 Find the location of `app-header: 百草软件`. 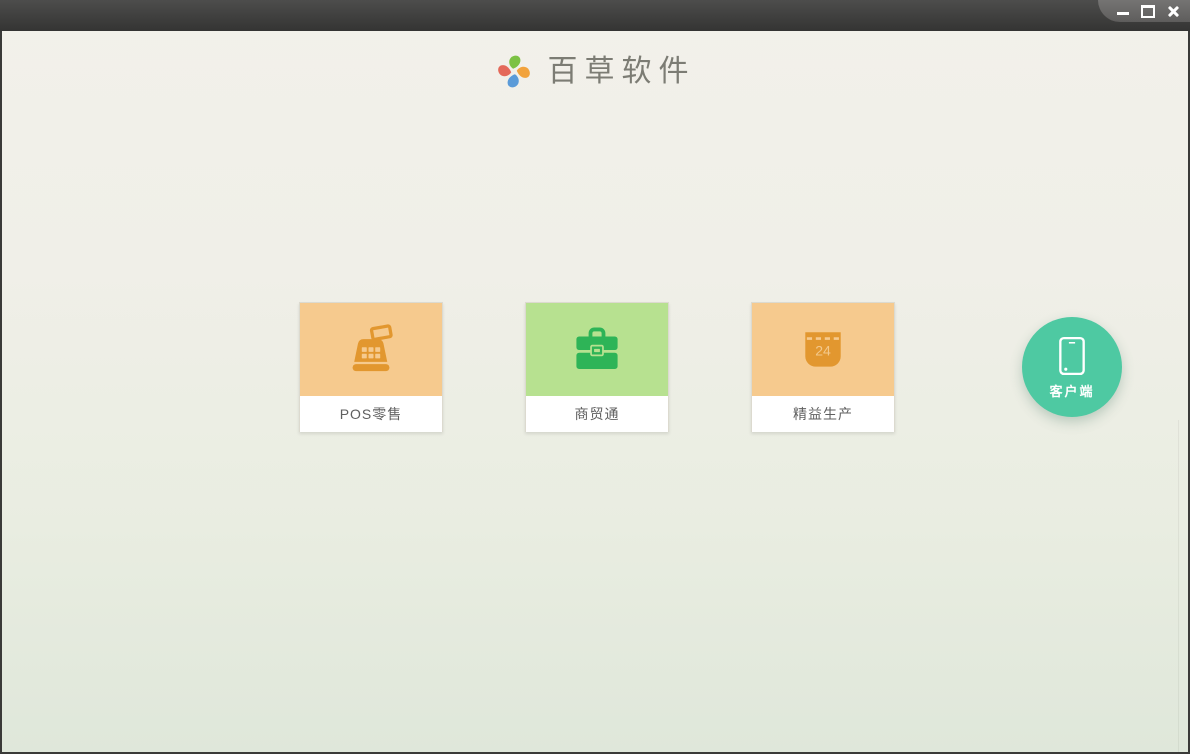

app-header: 百草软件 is located at coordinates (595, 71).